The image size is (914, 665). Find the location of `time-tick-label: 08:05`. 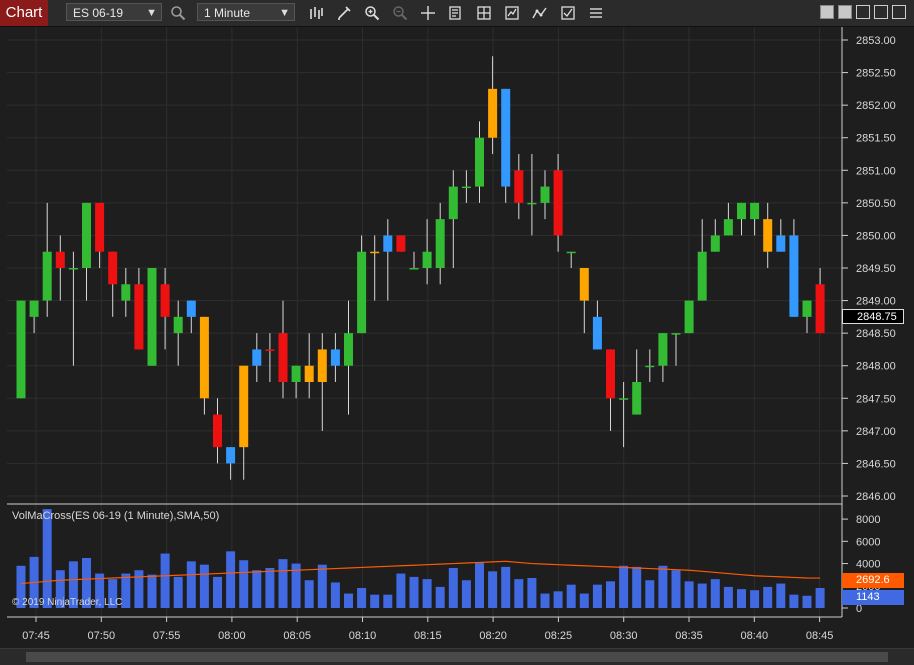

time-tick-label: 08:05 is located at coordinates (297, 636).